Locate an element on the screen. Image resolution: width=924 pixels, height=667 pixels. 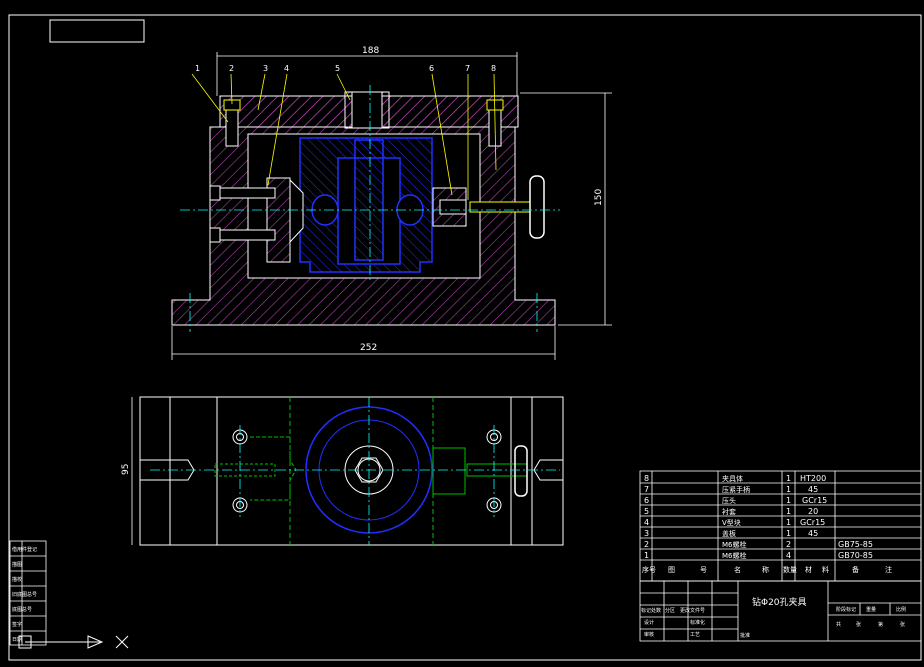
bom-header-cell: 图 is located at coordinates (671, 570).